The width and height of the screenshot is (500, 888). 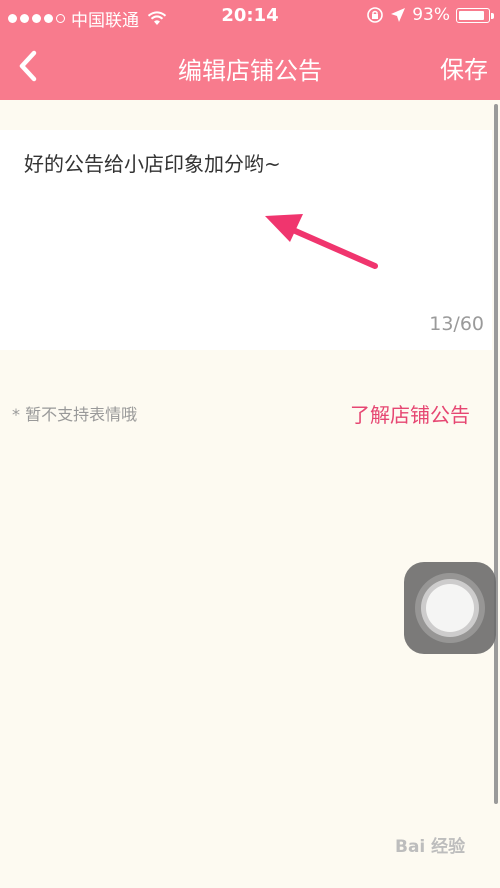 What do you see at coordinates (398, 15) in the screenshot?
I see `location-arrow-icon` at bounding box center [398, 15].